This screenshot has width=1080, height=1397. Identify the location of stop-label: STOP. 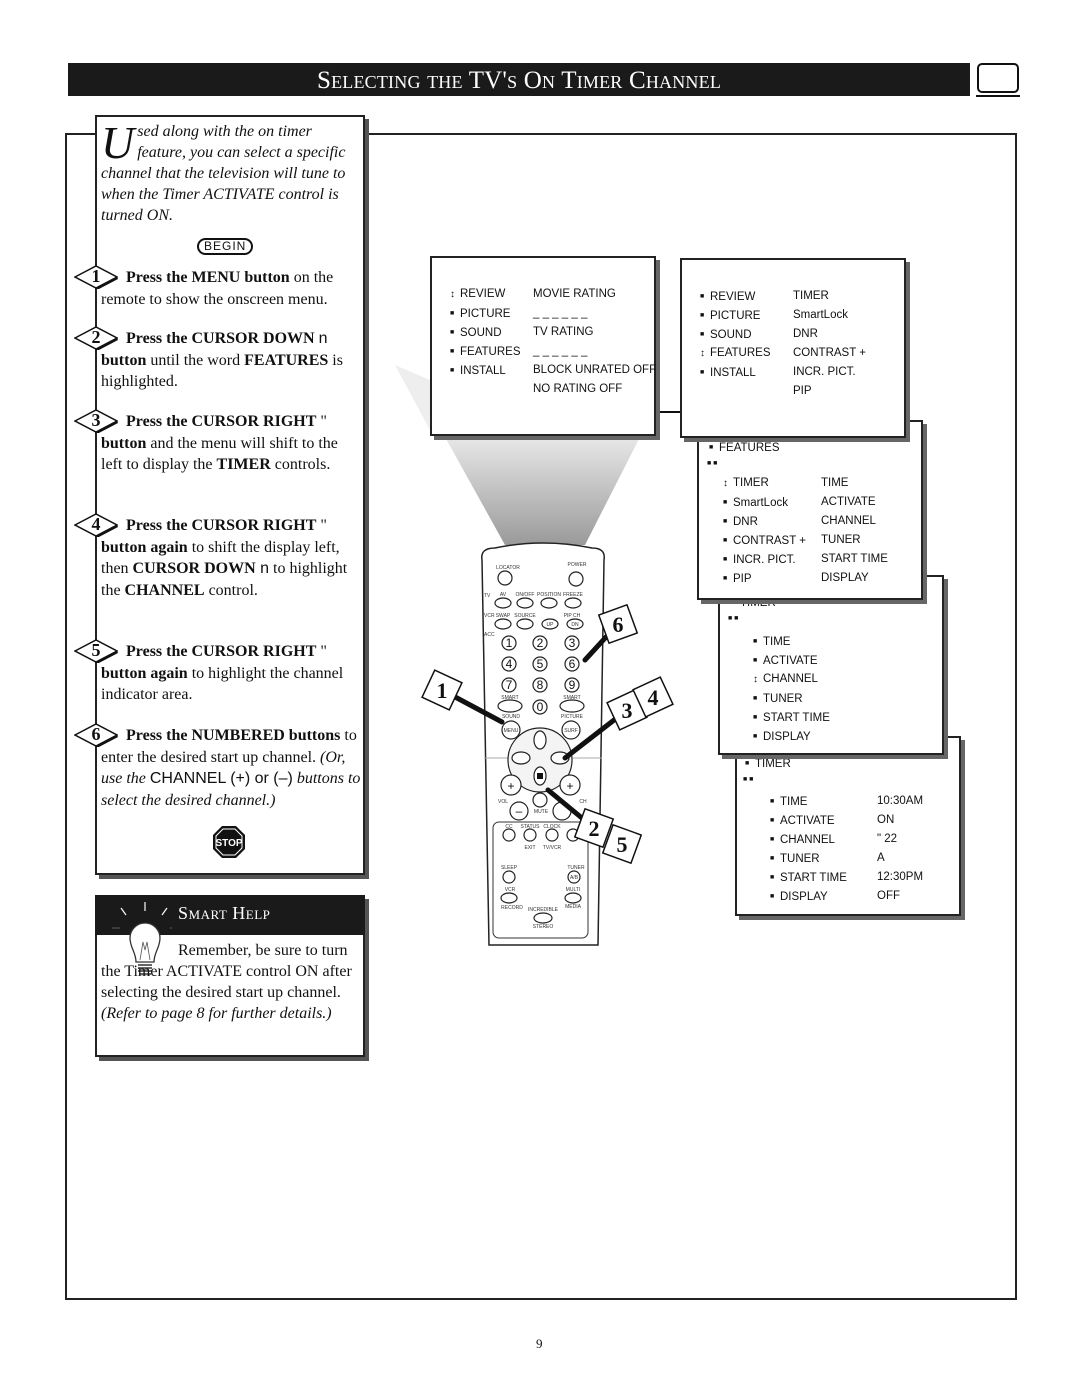
(228, 843).